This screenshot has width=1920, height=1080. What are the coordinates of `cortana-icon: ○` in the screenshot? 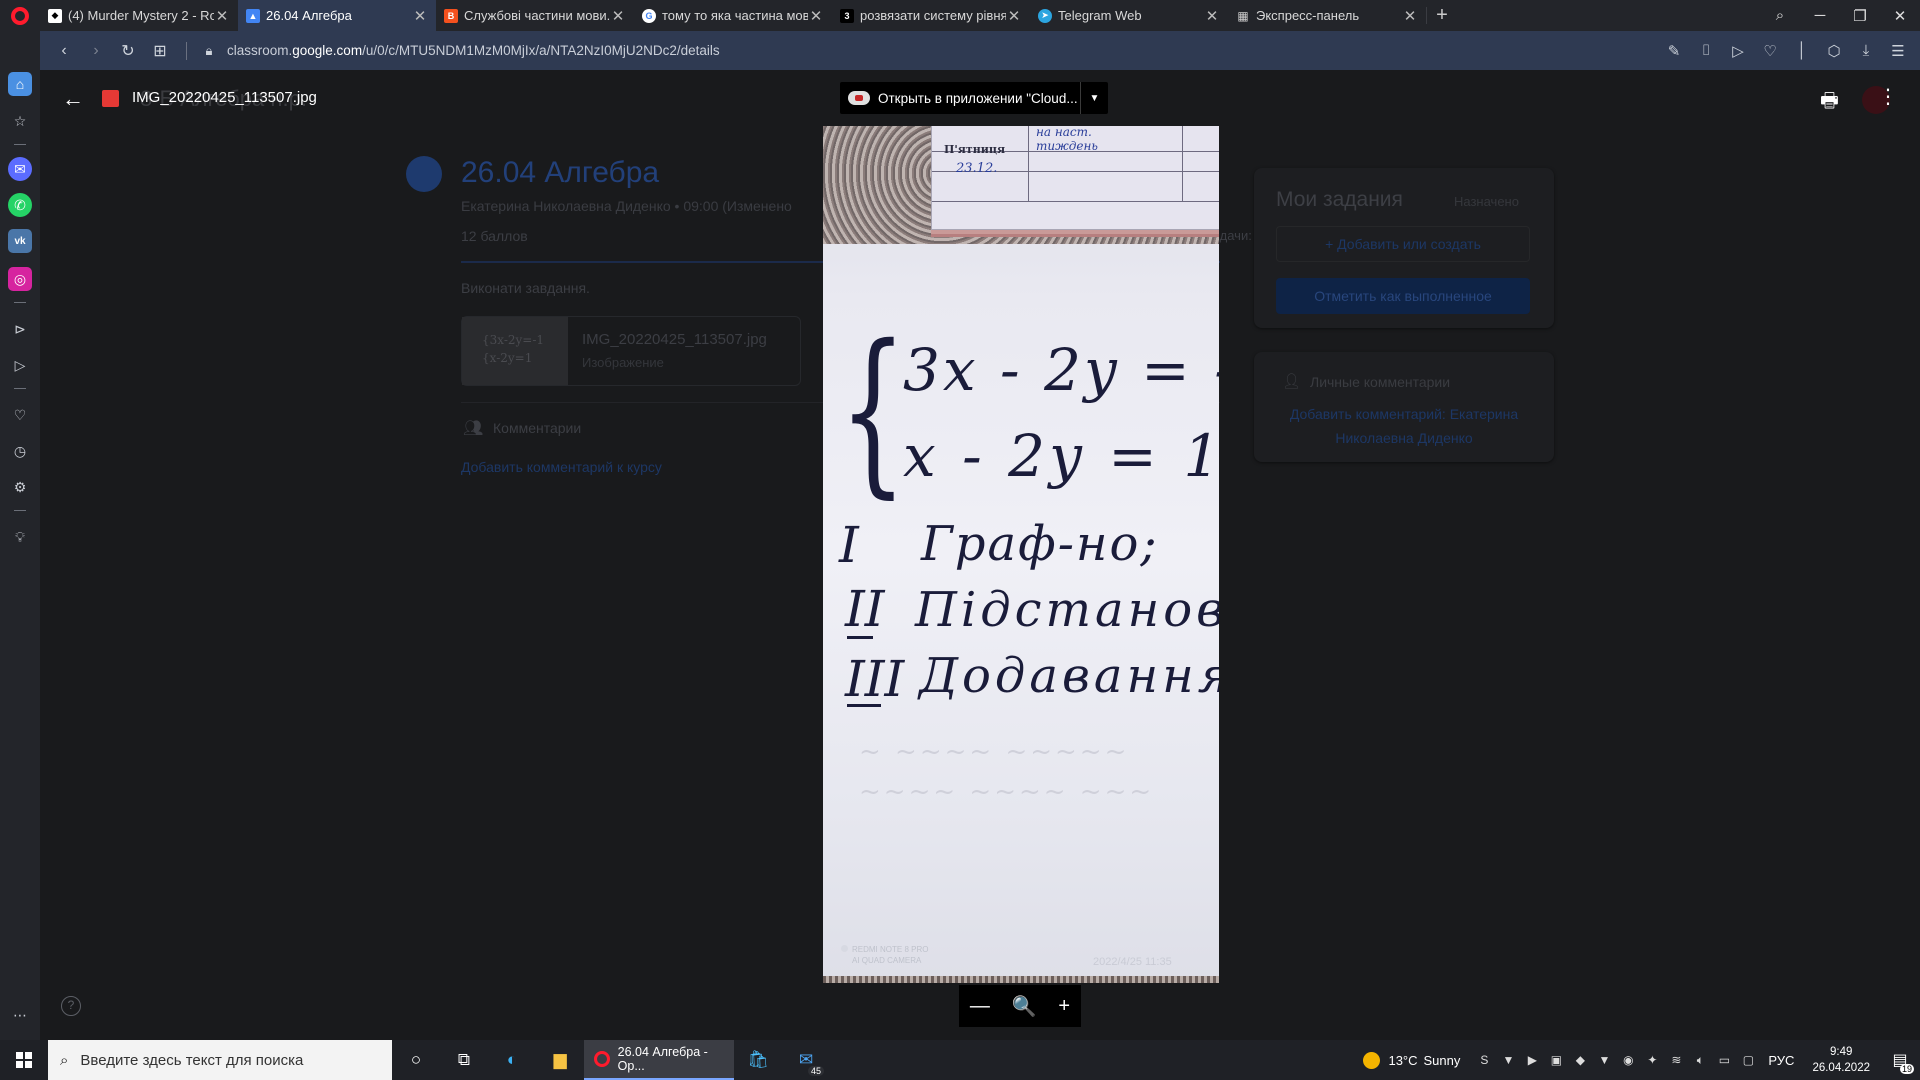 It's located at (416, 1060).